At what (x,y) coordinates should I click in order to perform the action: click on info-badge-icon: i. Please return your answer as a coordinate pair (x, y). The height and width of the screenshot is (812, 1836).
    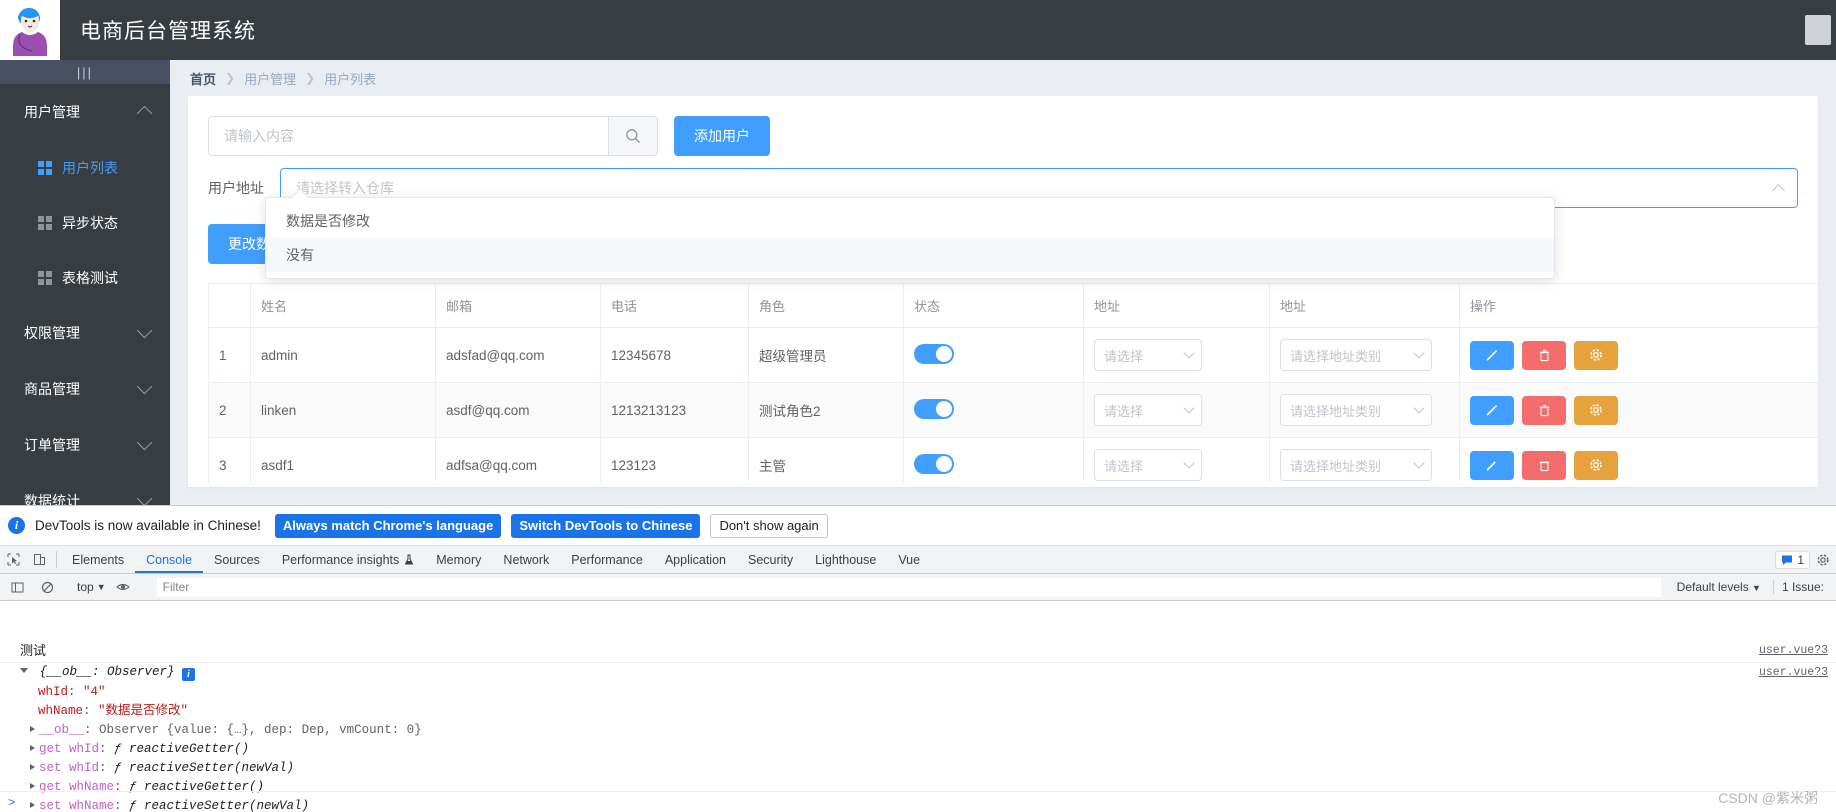
    Looking at the image, I should click on (189, 674).